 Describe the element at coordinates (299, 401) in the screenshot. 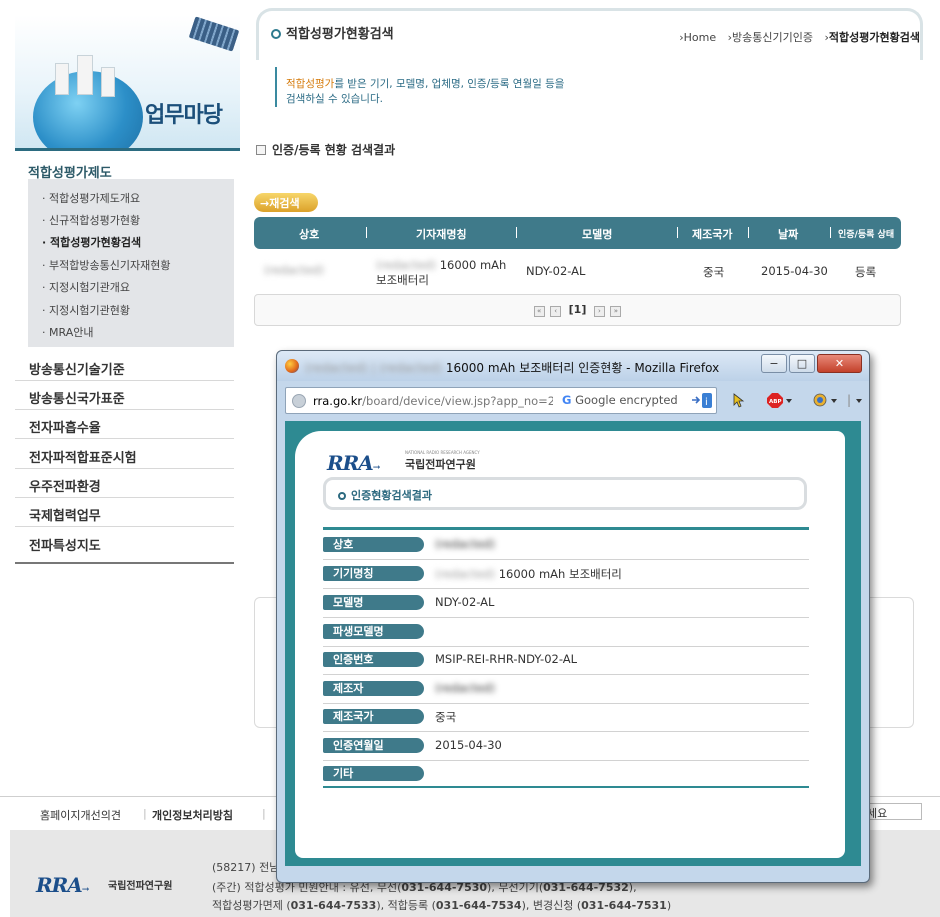

I see `globe-icon` at that location.